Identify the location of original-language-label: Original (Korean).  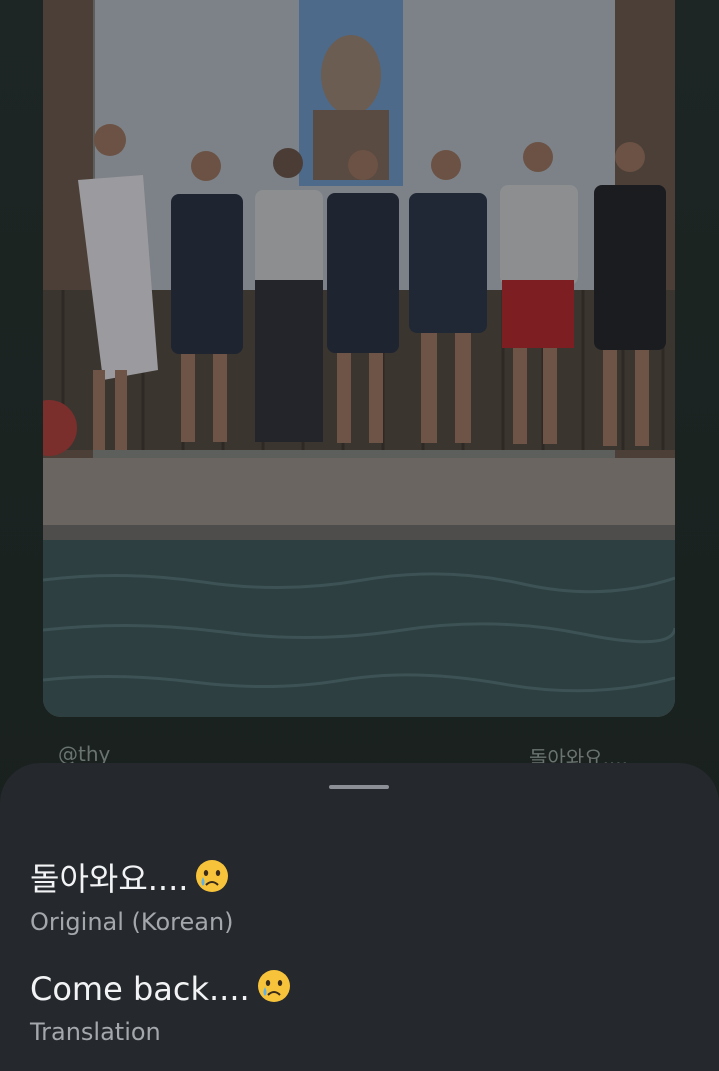
(132, 922).